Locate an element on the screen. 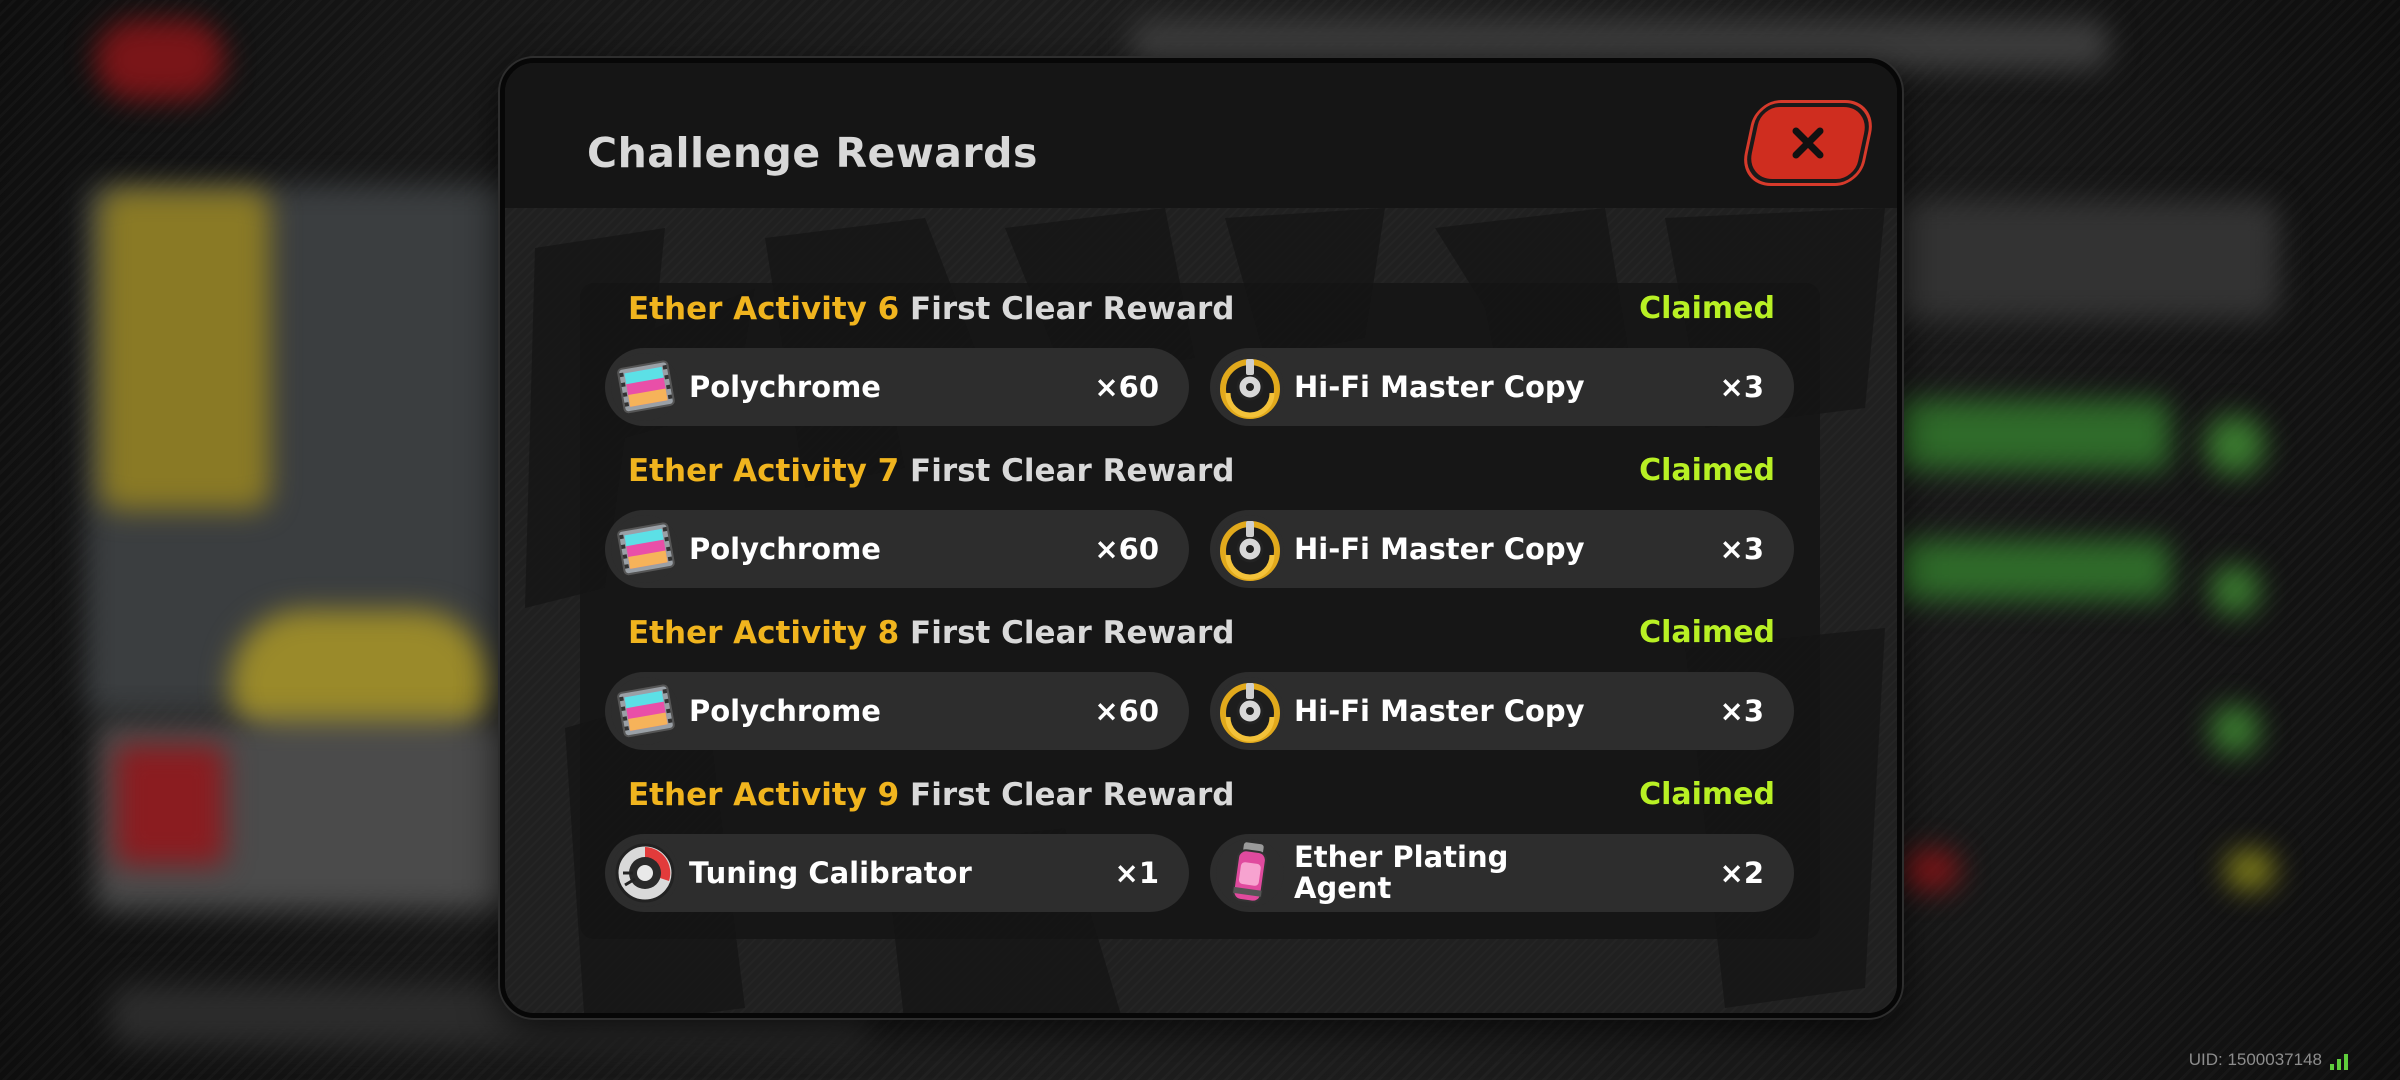  section-title: Ether Activity 7 First Clear Reward is located at coordinates (931, 471).